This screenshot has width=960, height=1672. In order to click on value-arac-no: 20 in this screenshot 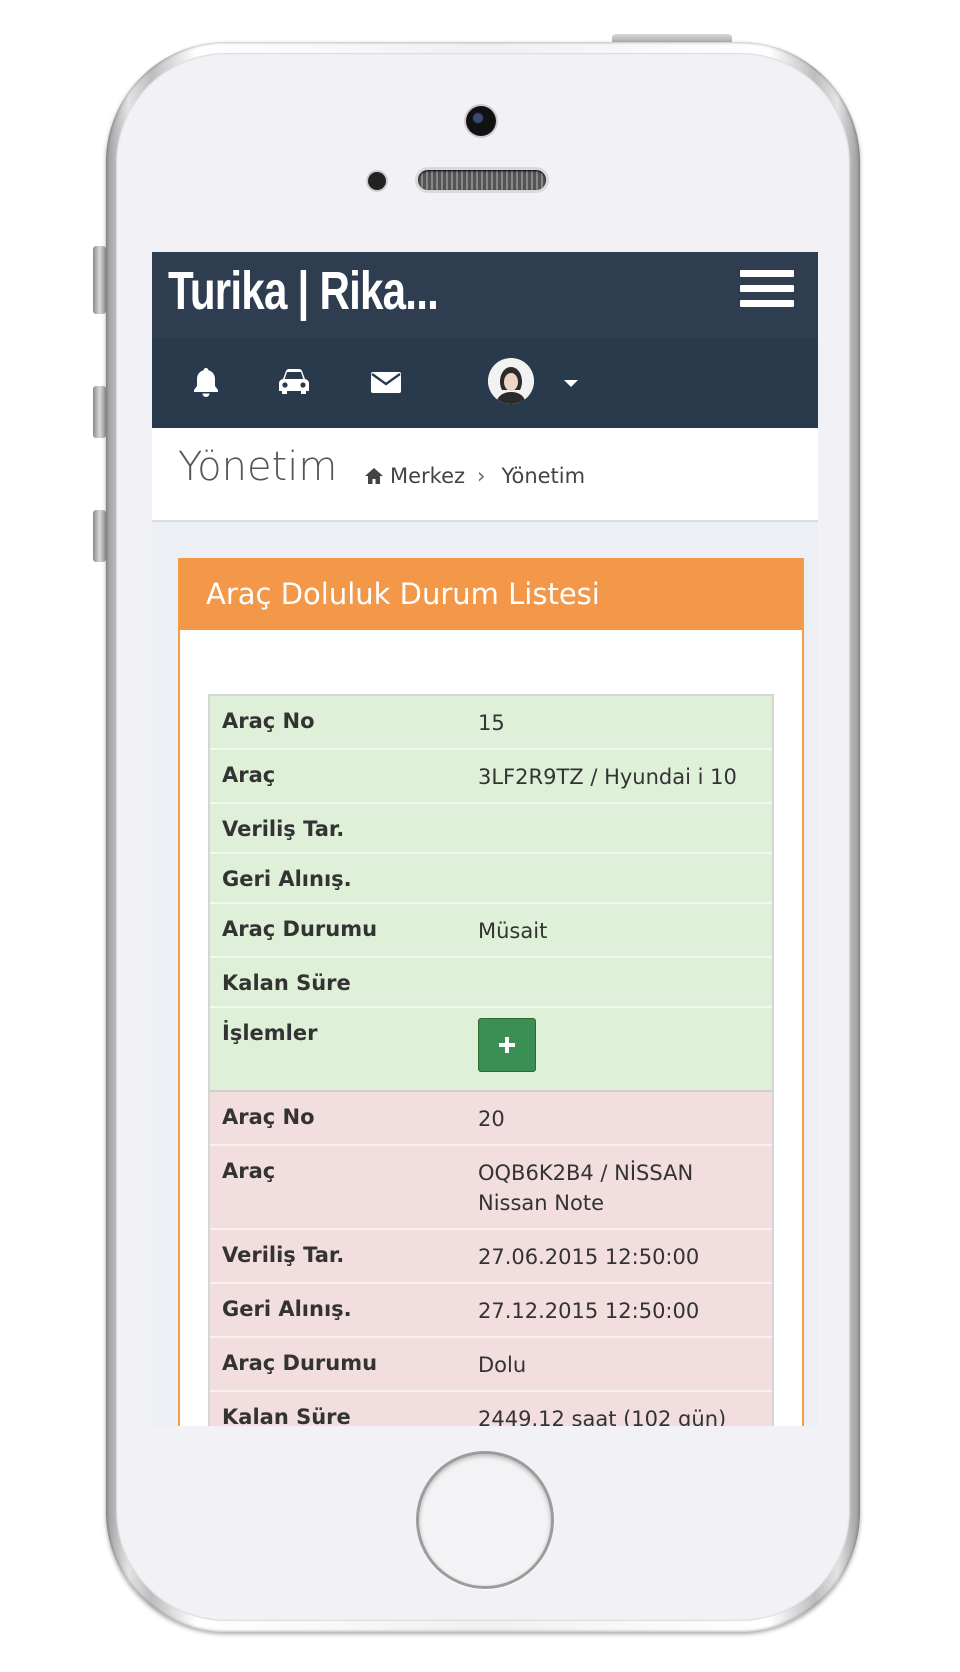, I will do `click(491, 1119)`.